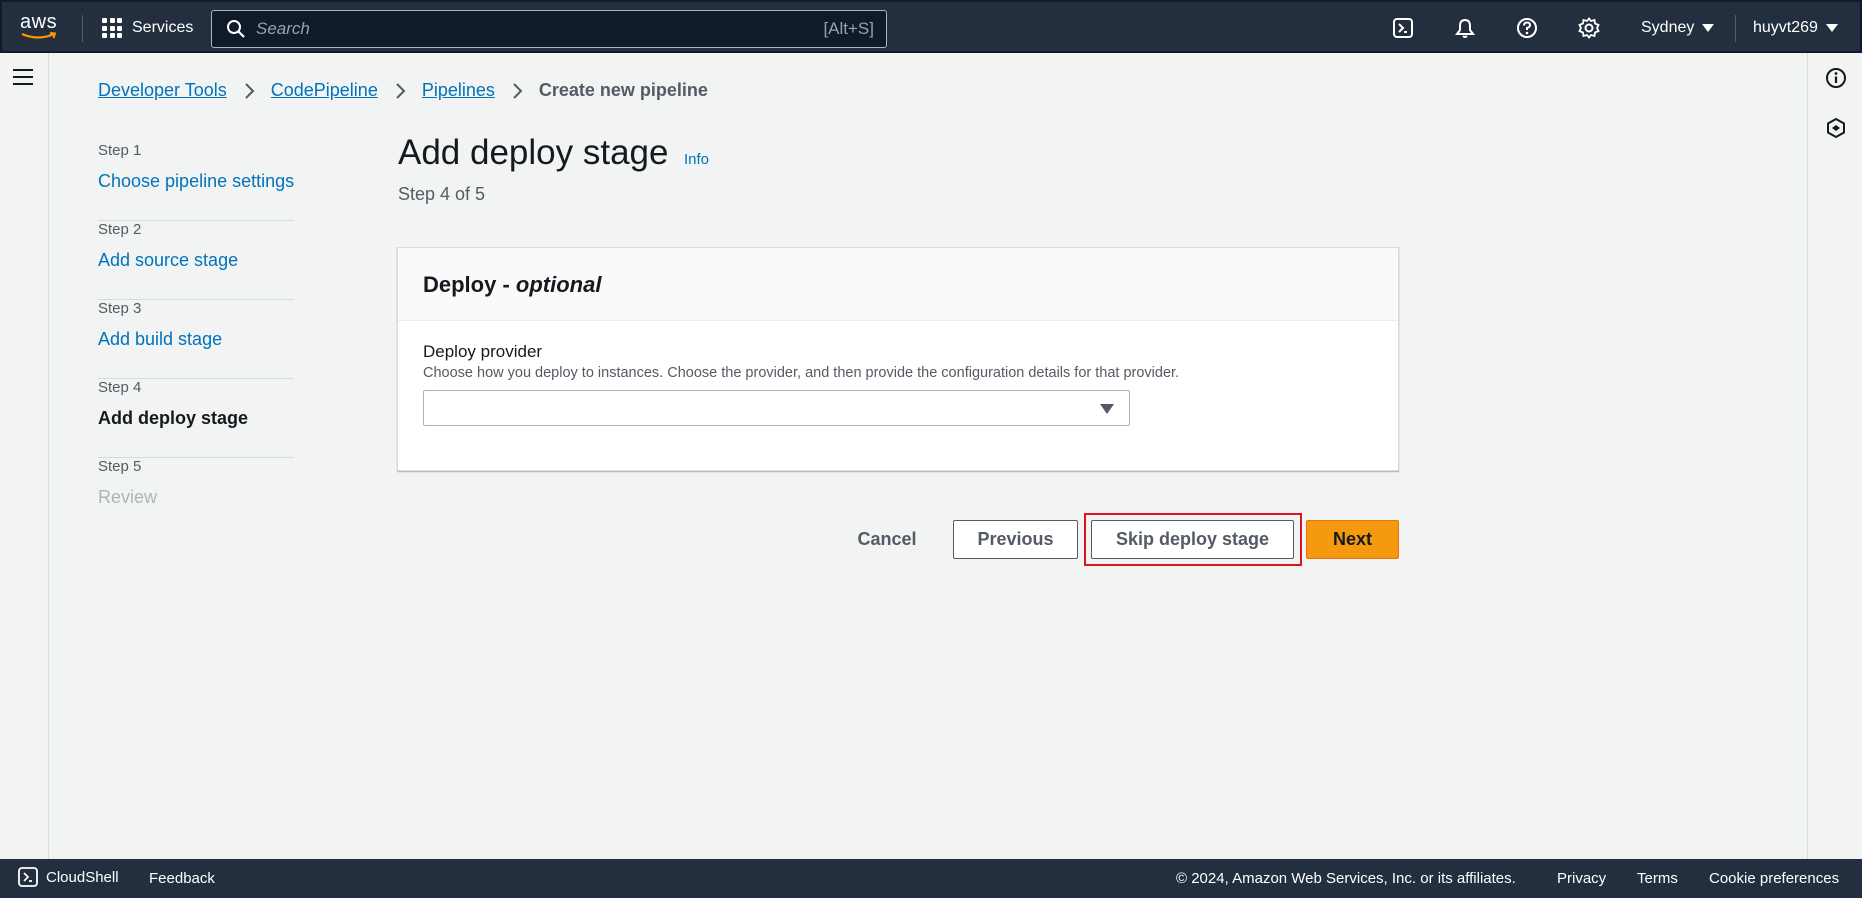  What do you see at coordinates (848, 28) in the screenshot?
I see `search-shortcut: [Alt+S]` at bounding box center [848, 28].